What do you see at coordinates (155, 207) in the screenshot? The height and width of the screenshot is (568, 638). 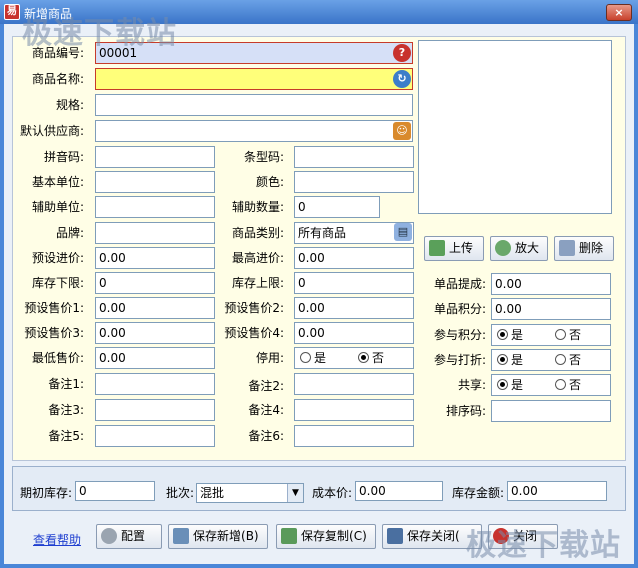 I see `aux-unit-input` at bounding box center [155, 207].